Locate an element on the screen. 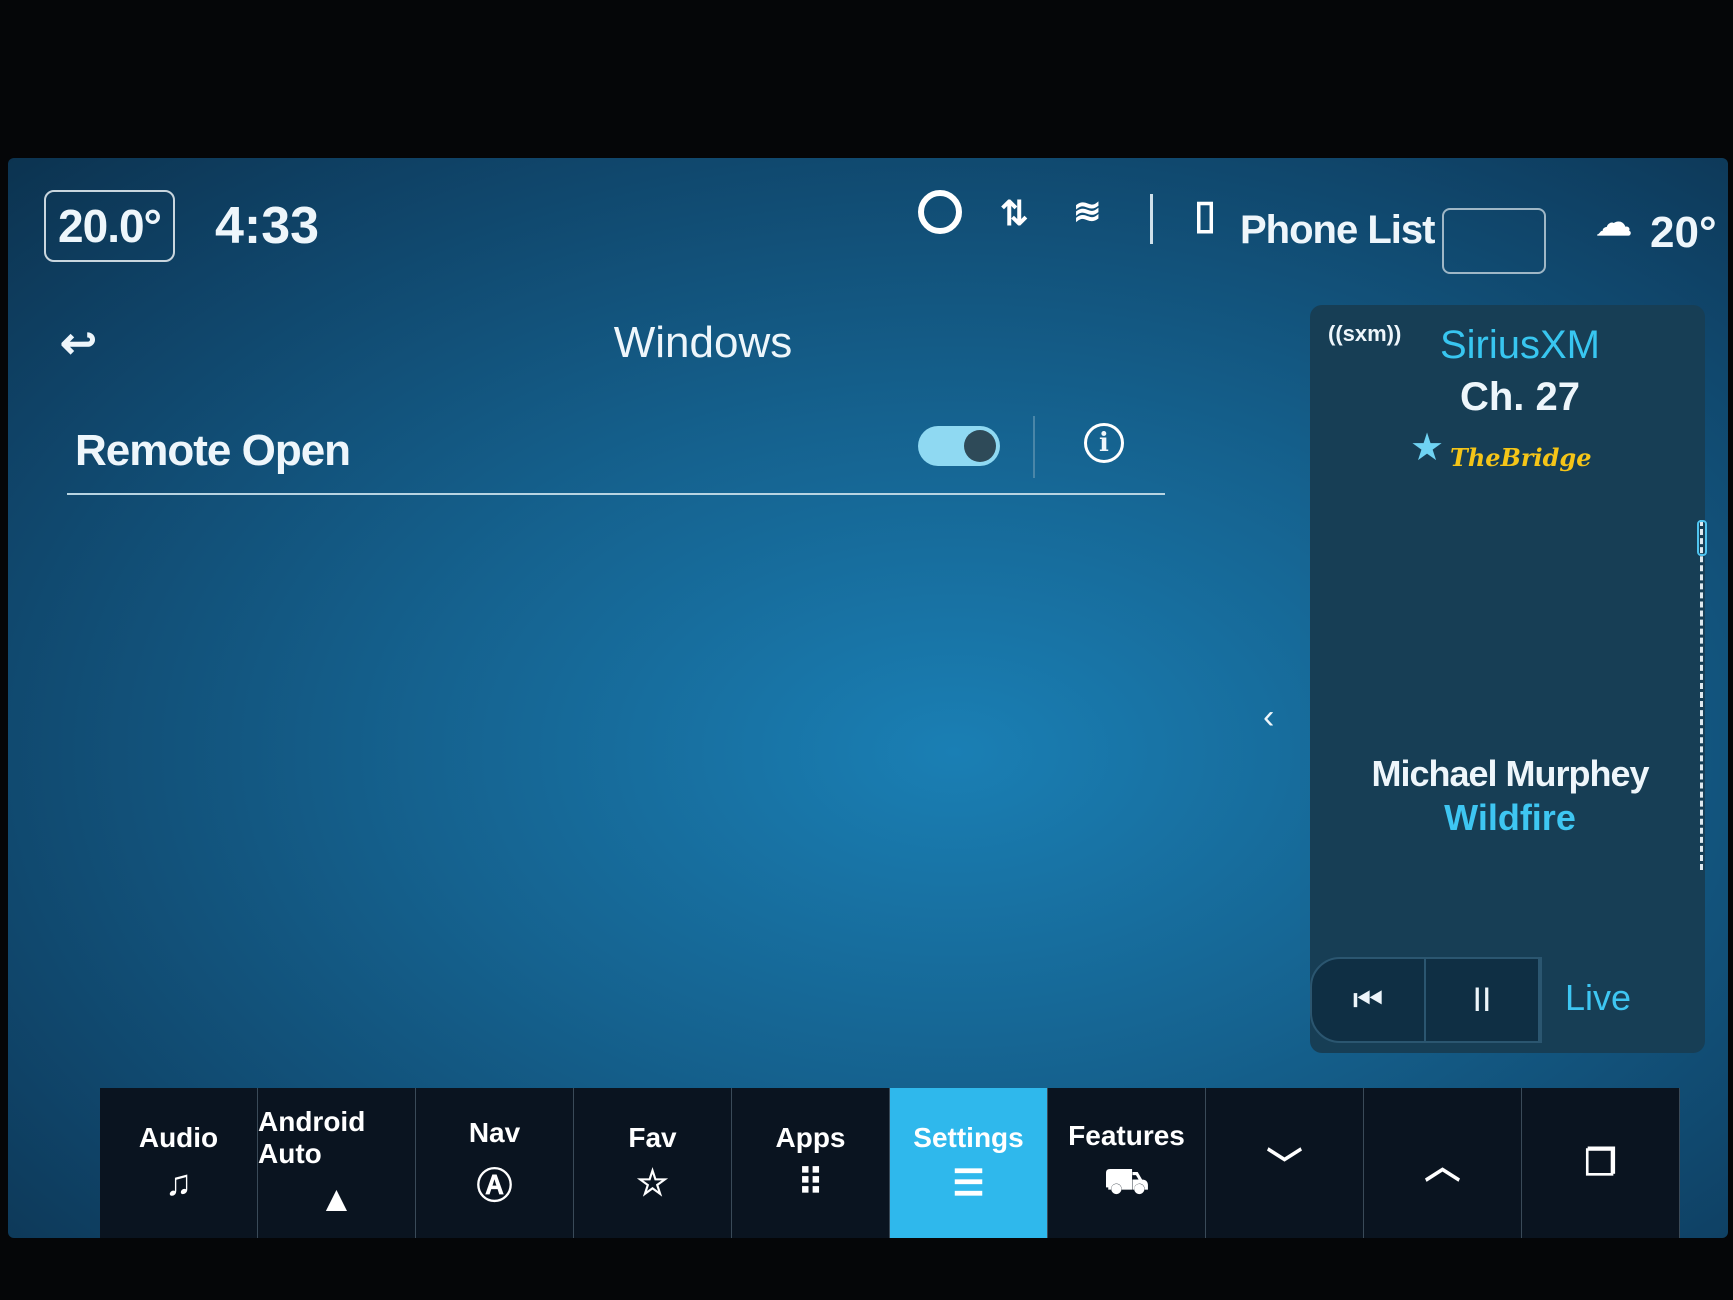 The width and height of the screenshot is (1733, 1300). favorite-add-icon: ☆ is located at coordinates (652, 1182).